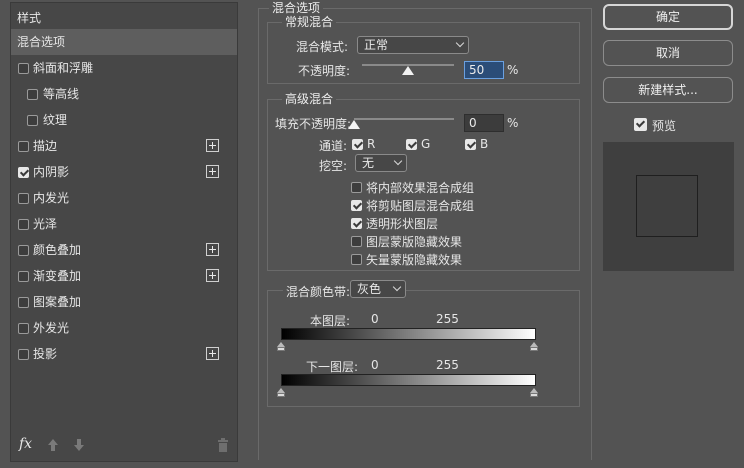 The width and height of the screenshot is (744, 468). What do you see at coordinates (477, 70) in the screenshot?
I see `opacity-value: 50` at bounding box center [477, 70].